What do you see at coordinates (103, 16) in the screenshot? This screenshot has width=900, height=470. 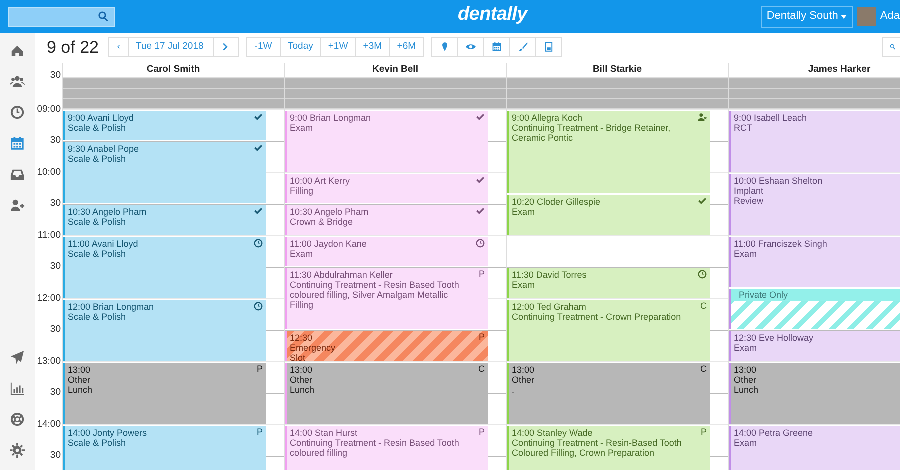 I see `search-icon` at bounding box center [103, 16].